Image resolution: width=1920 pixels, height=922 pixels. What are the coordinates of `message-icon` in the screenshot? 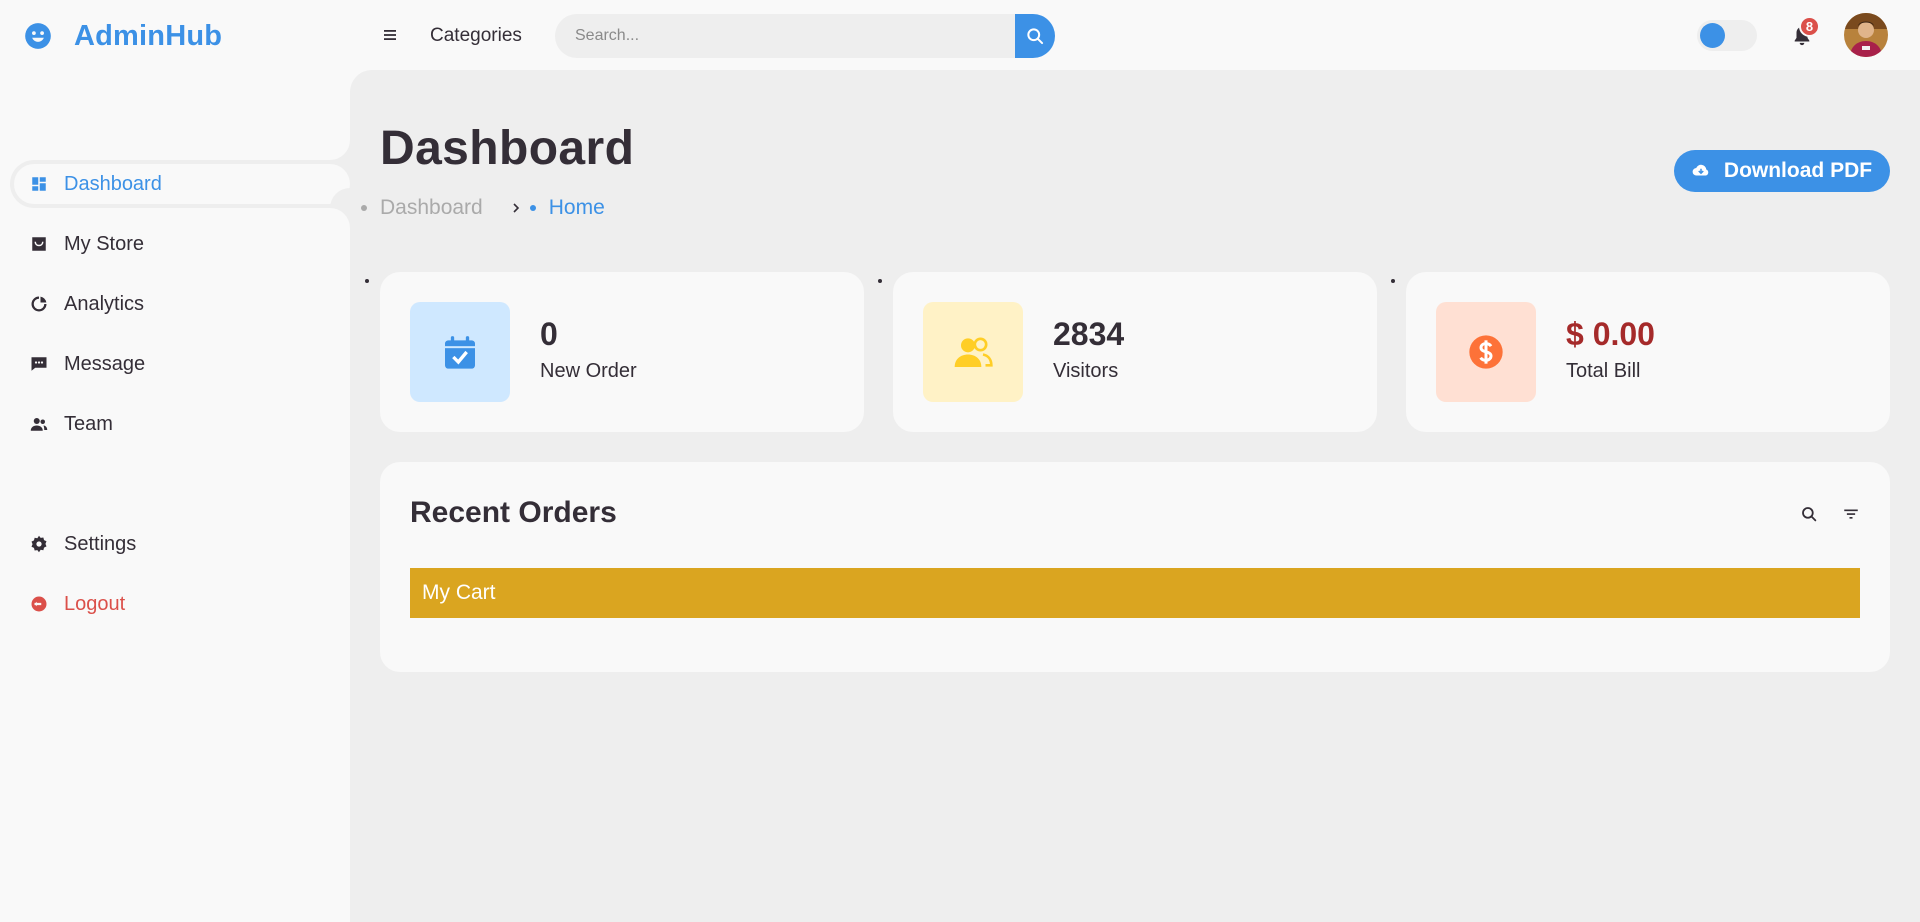 It's located at (39, 364).